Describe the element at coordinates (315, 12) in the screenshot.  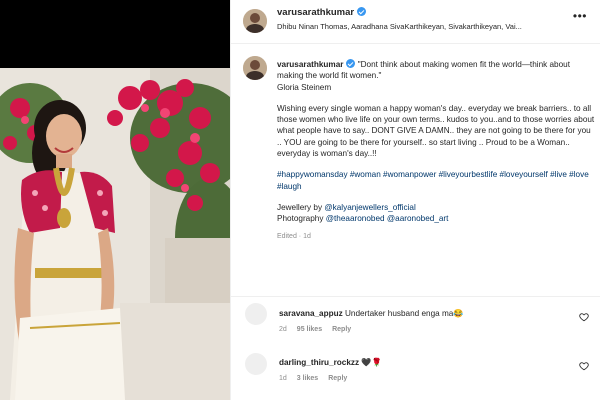
I see `author-username-text: varusarathkumar` at that location.